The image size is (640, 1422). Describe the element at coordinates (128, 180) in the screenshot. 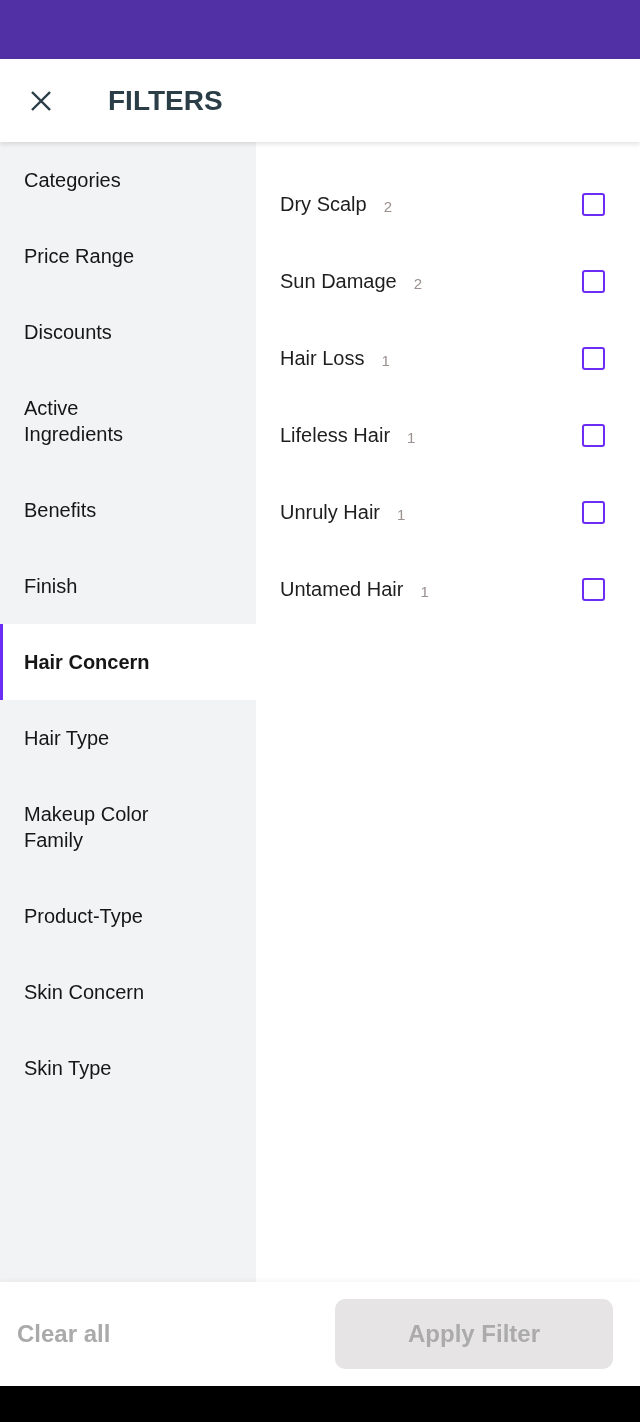

I see `category-tab: Categories` at that location.